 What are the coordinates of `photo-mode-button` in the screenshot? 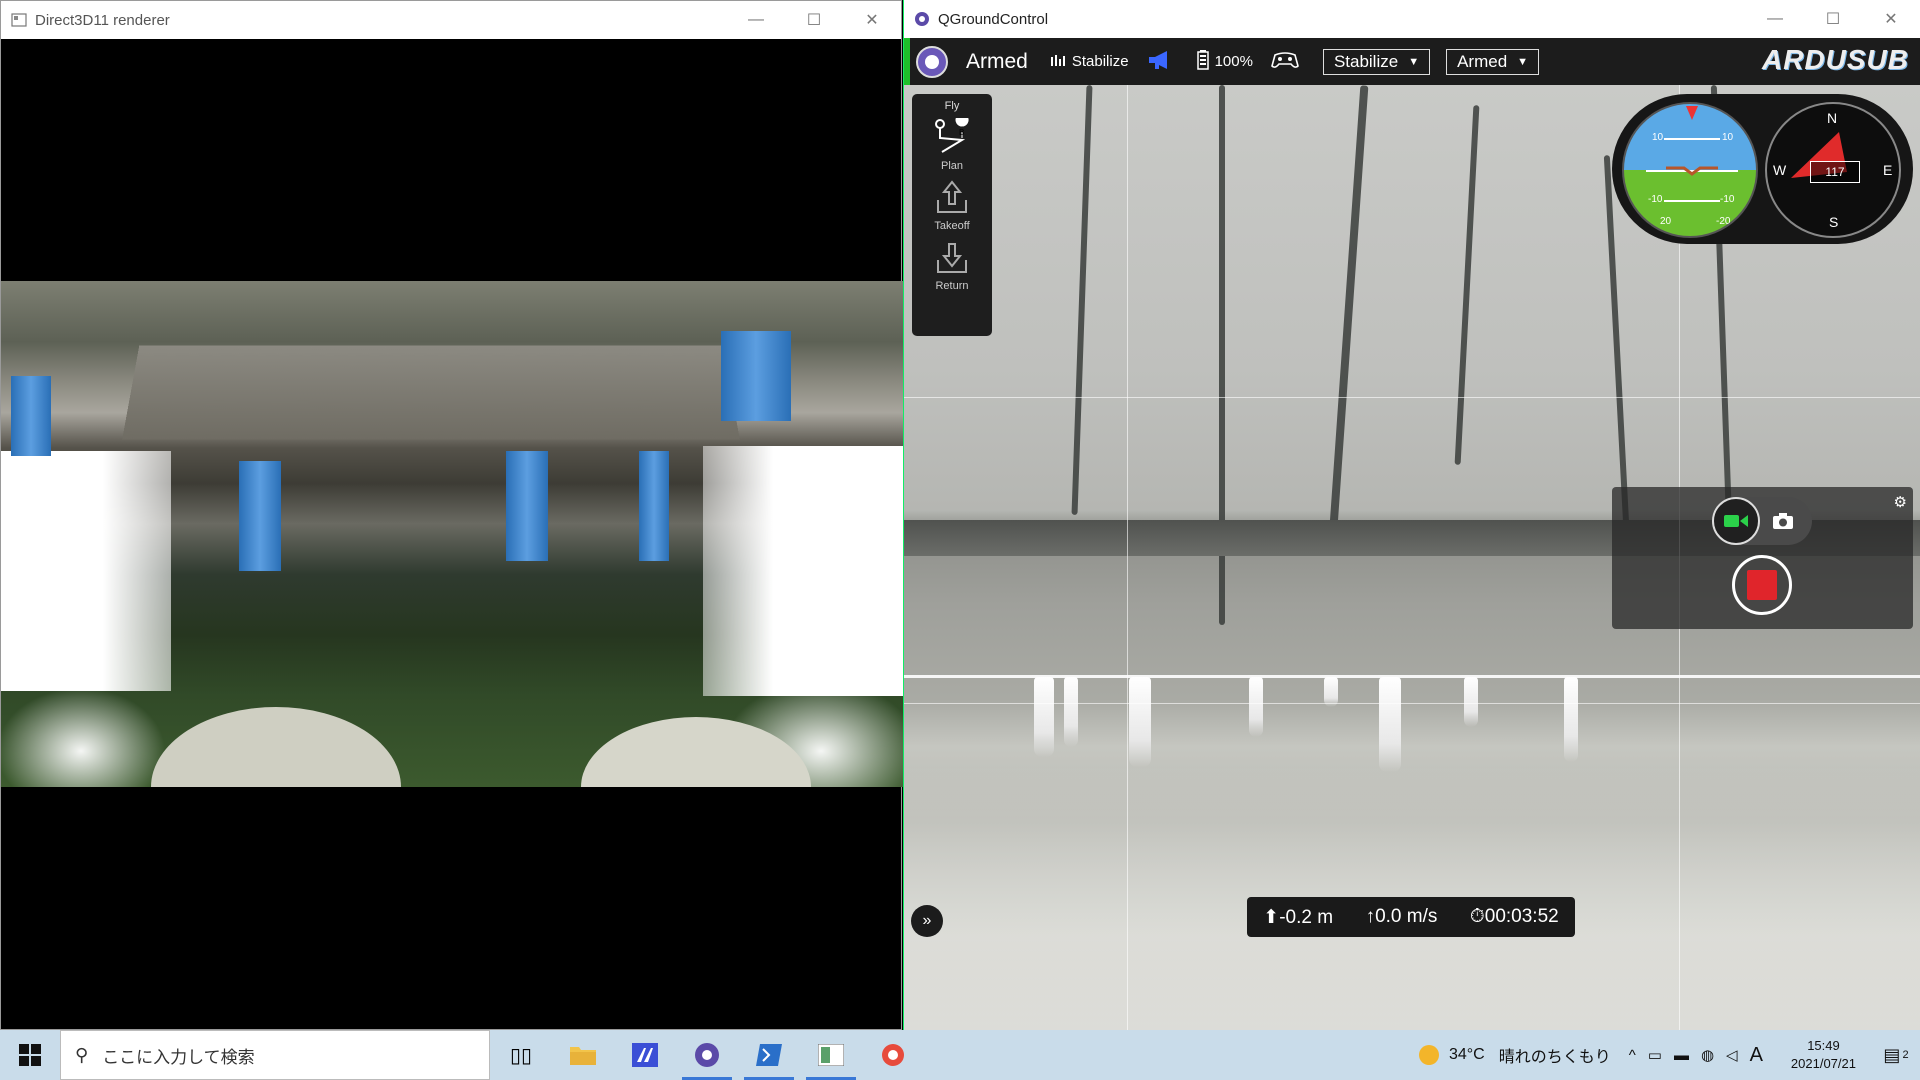 It's located at (1783, 521).